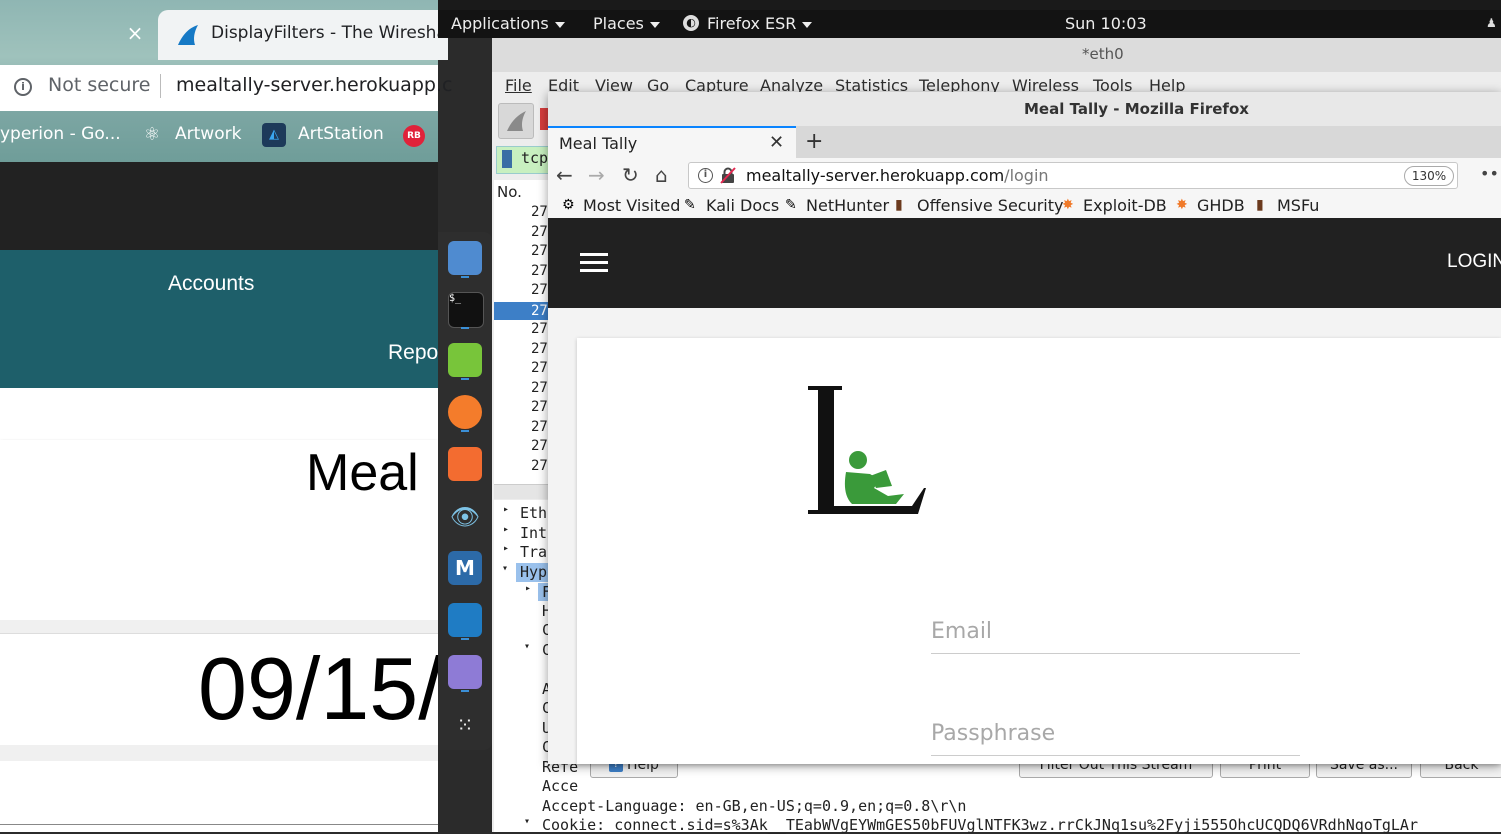 The image size is (1501, 834). Describe the element at coordinates (990, 205) in the screenshot. I see `bookmark-offensive-security: Offensive Security` at that location.